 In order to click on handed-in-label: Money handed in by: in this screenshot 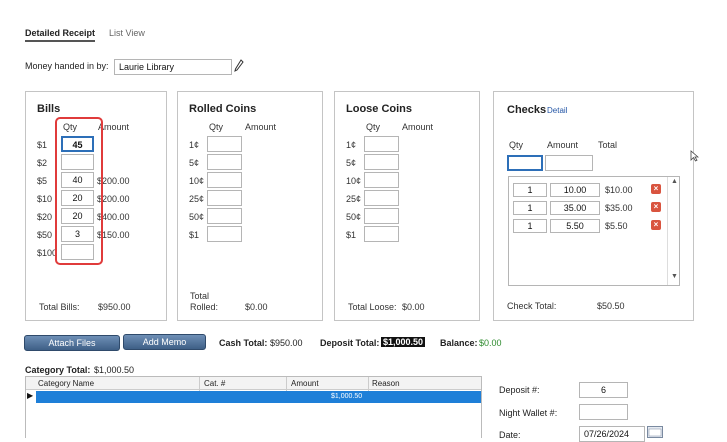, I will do `click(67, 66)`.